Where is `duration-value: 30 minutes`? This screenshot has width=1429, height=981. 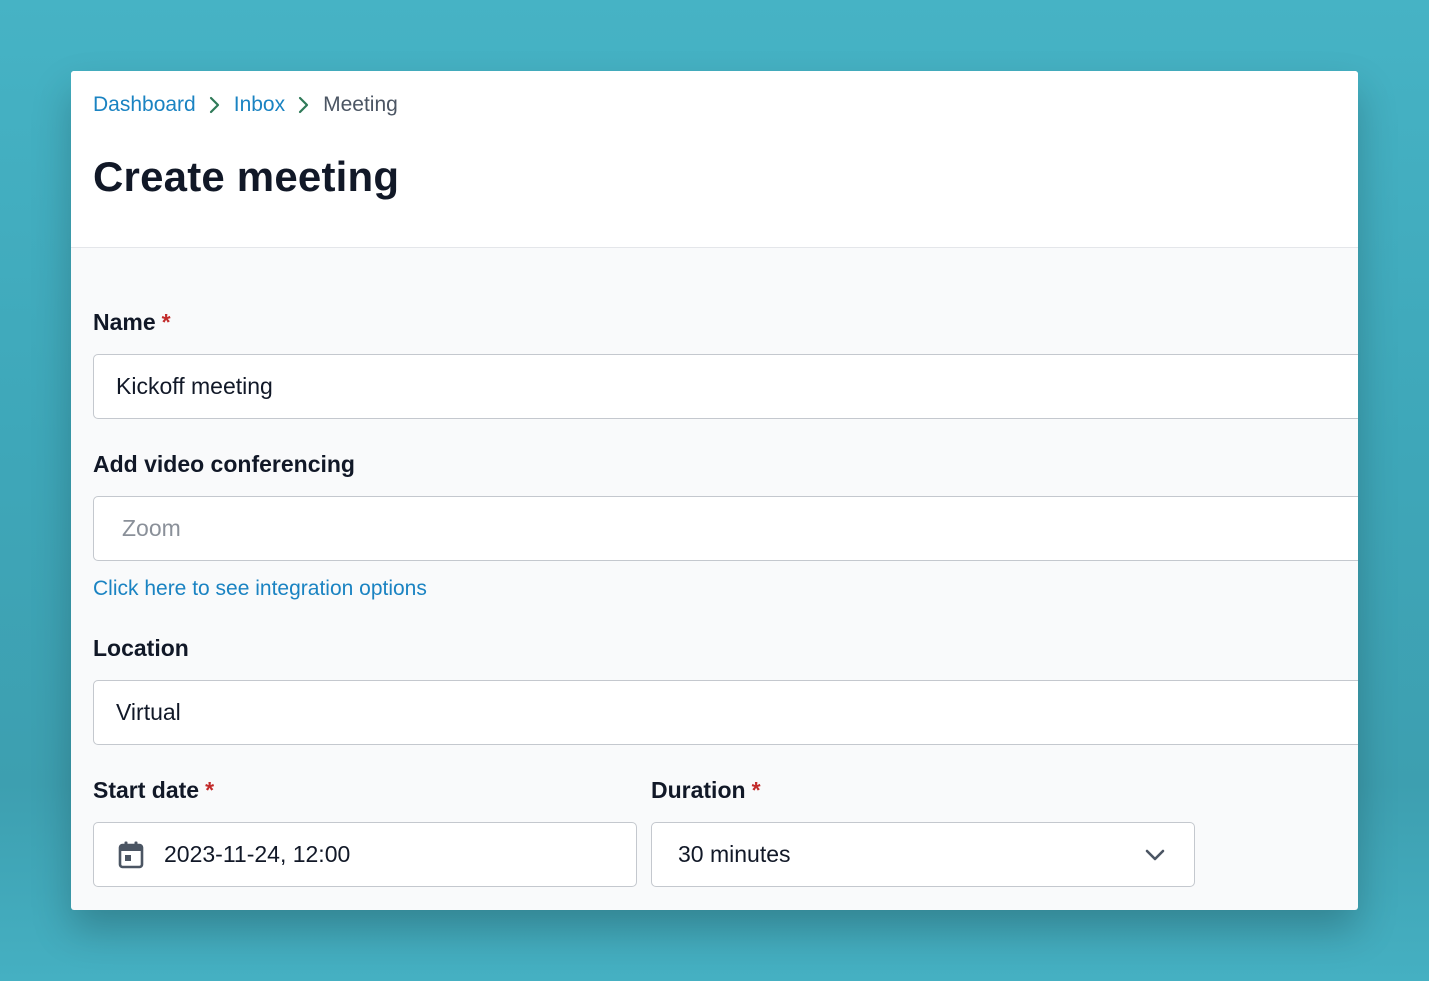 duration-value: 30 minutes is located at coordinates (734, 854).